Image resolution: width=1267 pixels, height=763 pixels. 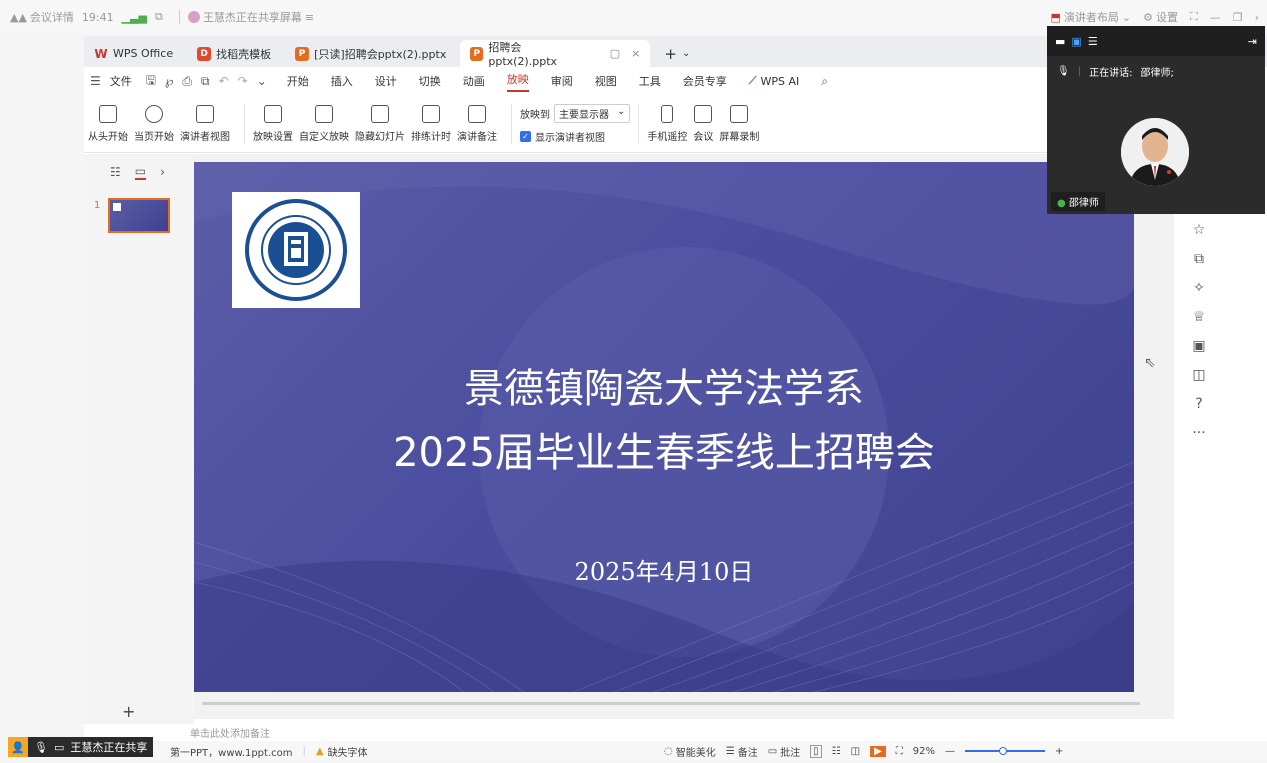 I want to click on sharing-status: 王慧杰正在共享屏幕 ≡, so click(x=250, y=17).